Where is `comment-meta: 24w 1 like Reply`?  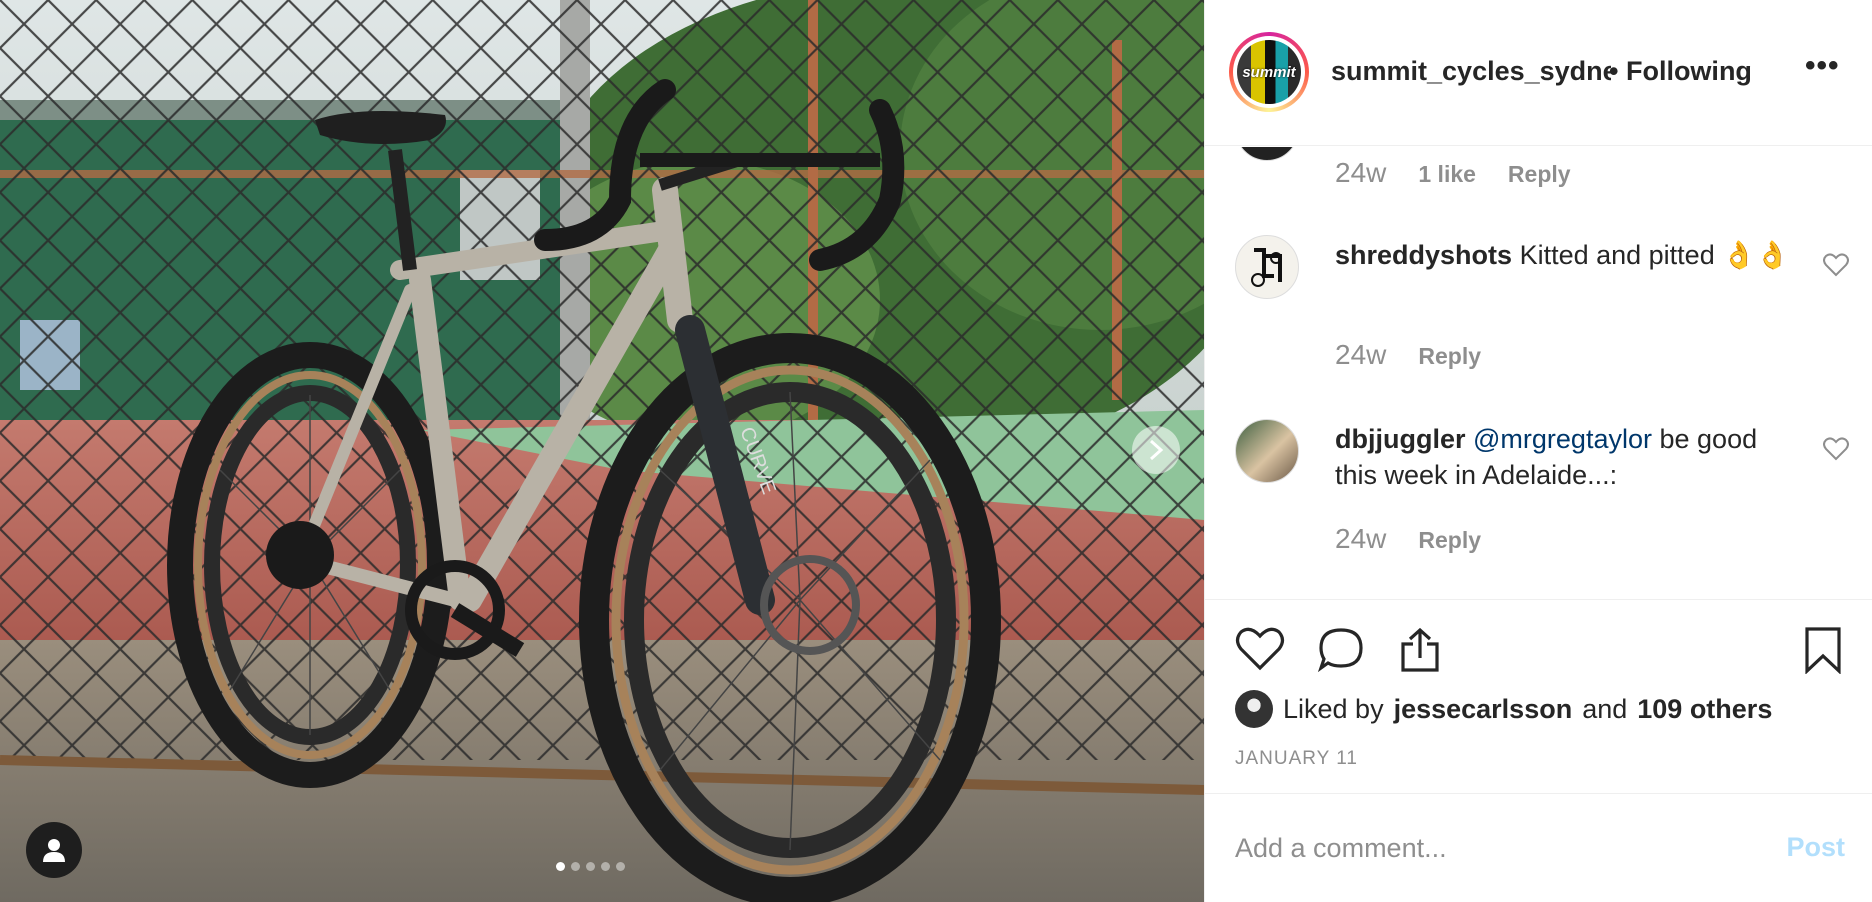 comment-meta: 24w 1 like Reply is located at coordinates (1453, 173).